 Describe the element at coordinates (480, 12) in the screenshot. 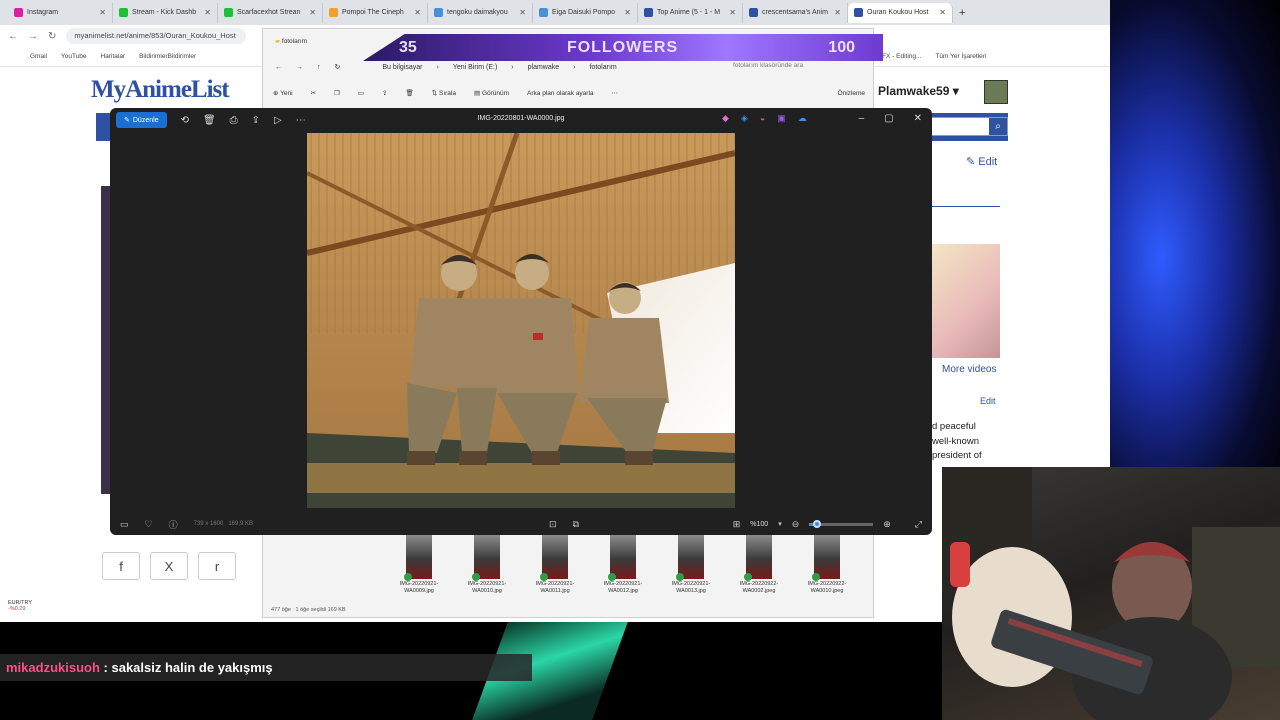

I see `tab-google-search: tengoku daimakyou ✕` at that location.